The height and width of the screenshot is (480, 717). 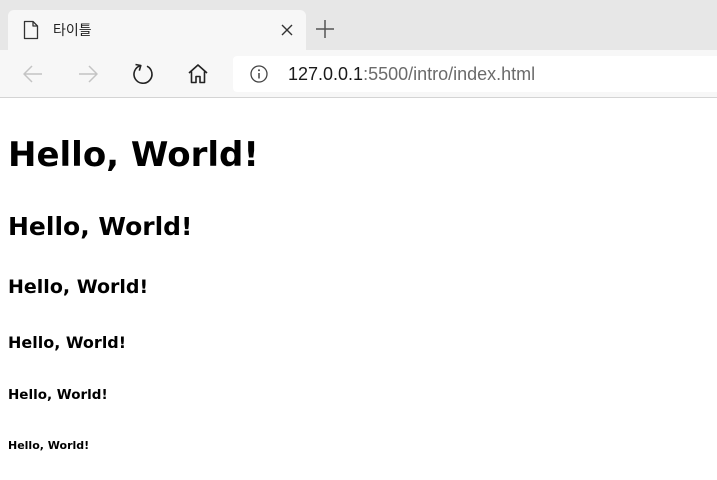 I want to click on close-icon, so click(x=287, y=30).